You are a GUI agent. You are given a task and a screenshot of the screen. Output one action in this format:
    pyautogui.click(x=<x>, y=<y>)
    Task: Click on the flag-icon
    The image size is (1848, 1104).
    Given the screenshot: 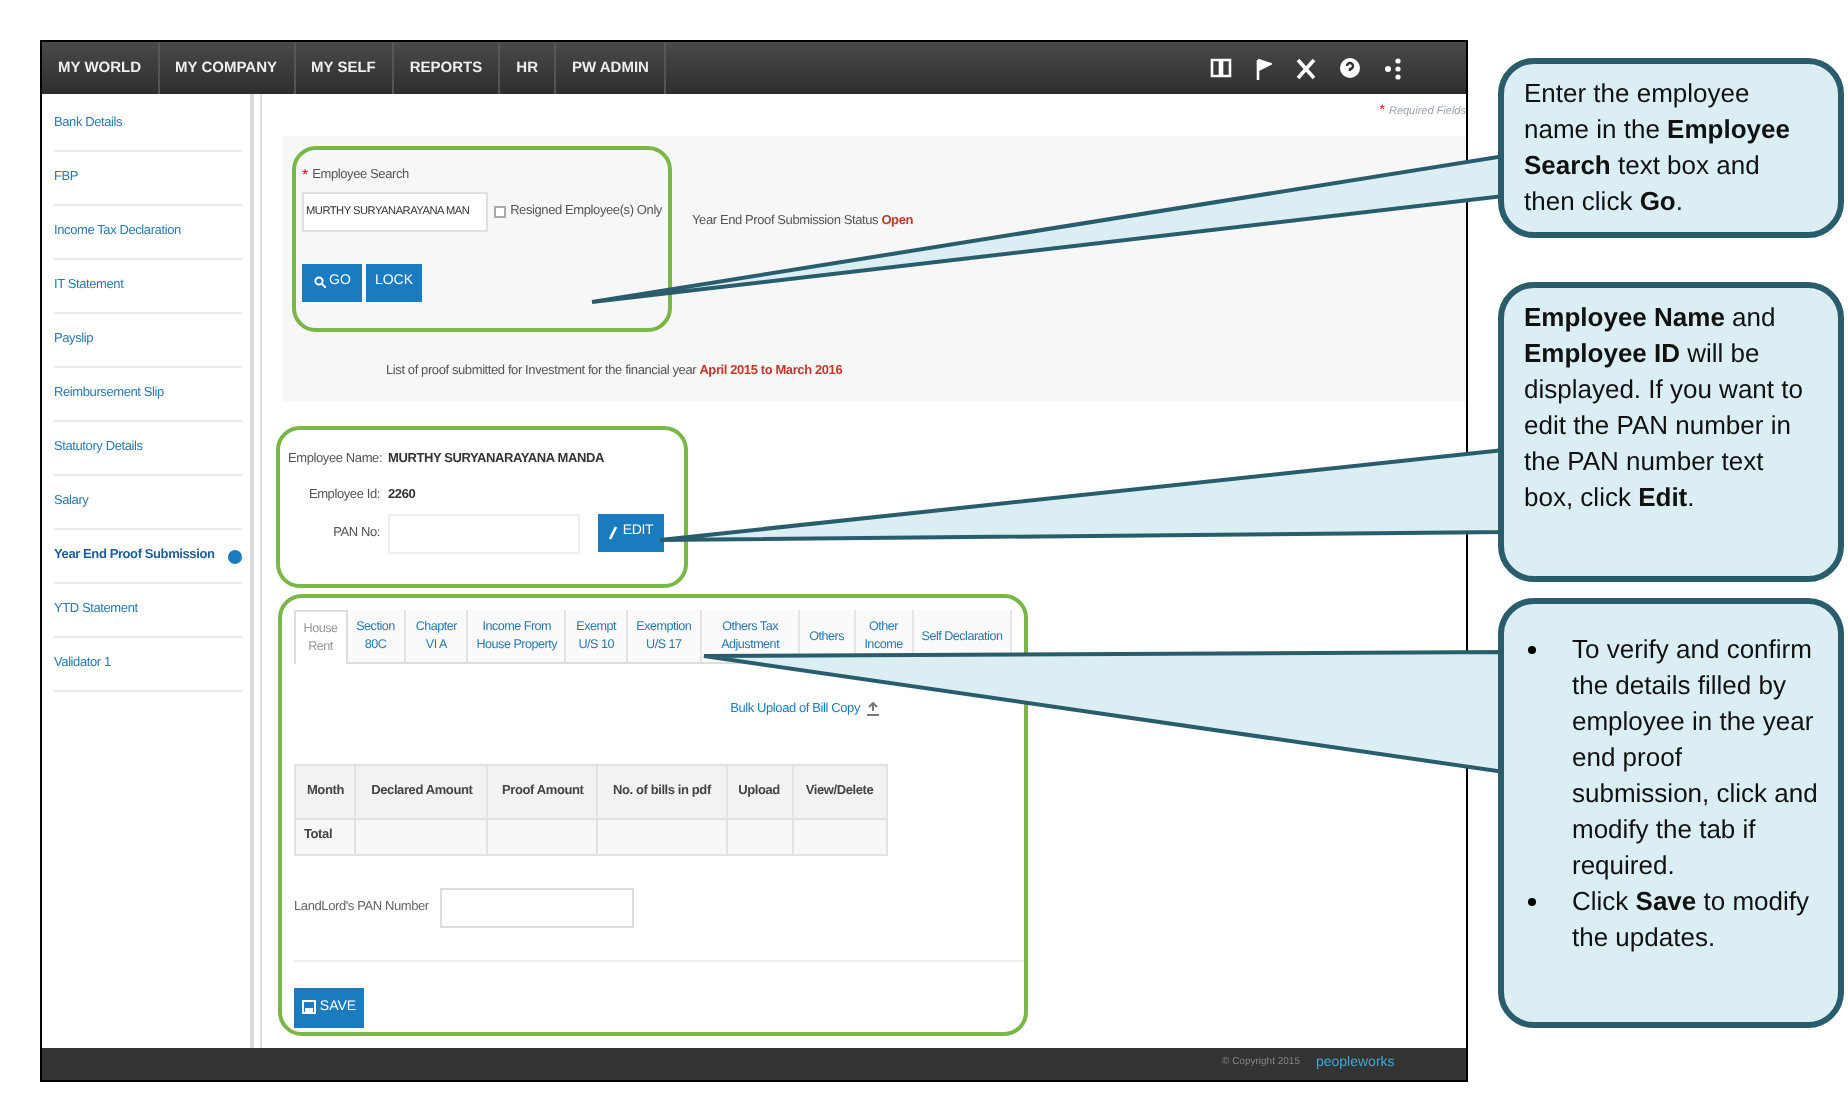 What is the action you would take?
    pyautogui.click(x=1264, y=68)
    